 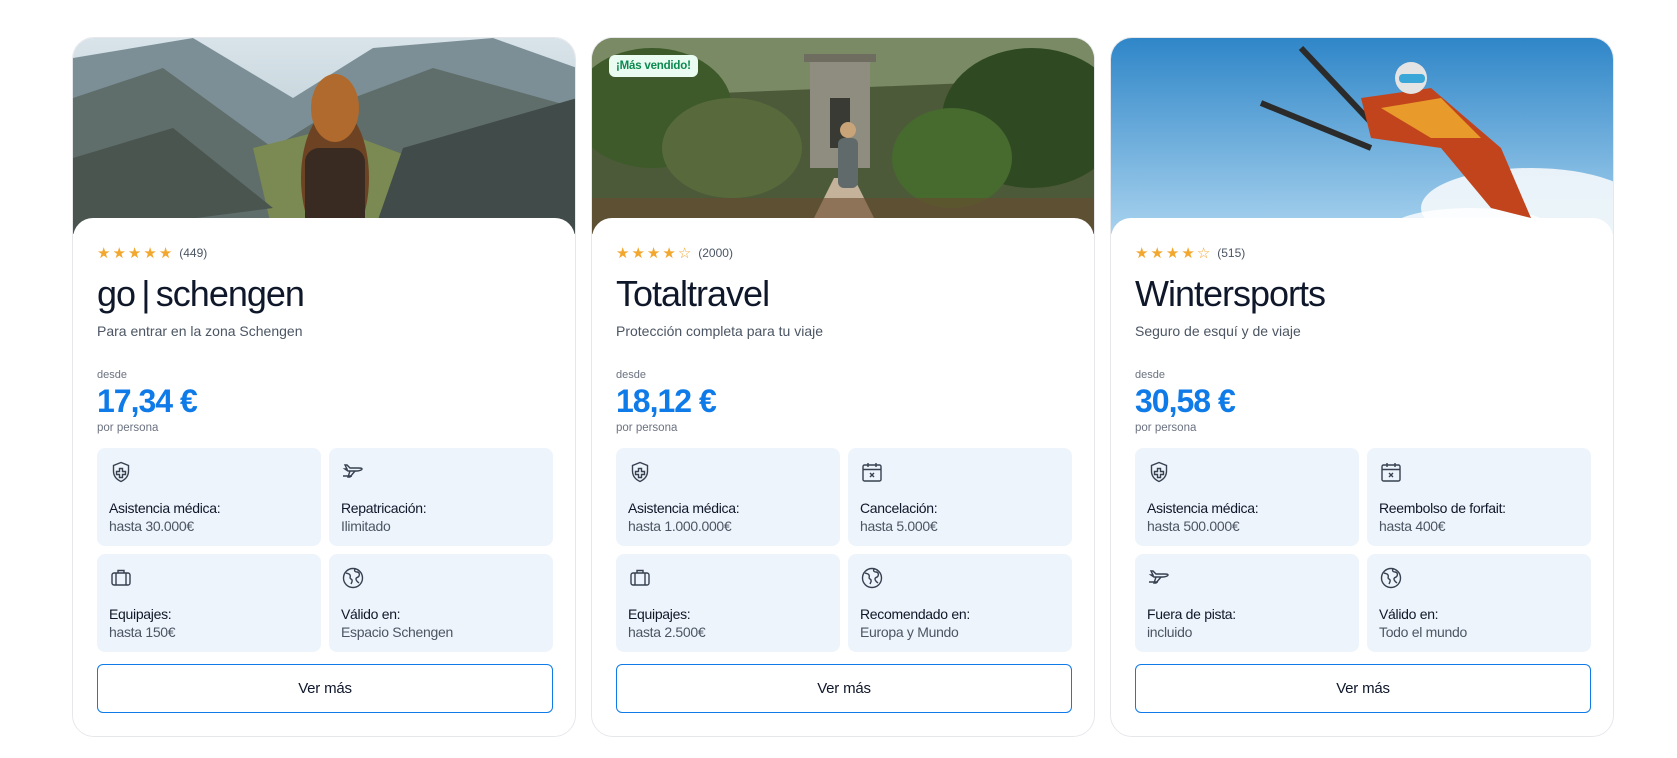 I want to click on product-subtitle: Seguro de esquí y de viaje, so click(x=1218, y=331).